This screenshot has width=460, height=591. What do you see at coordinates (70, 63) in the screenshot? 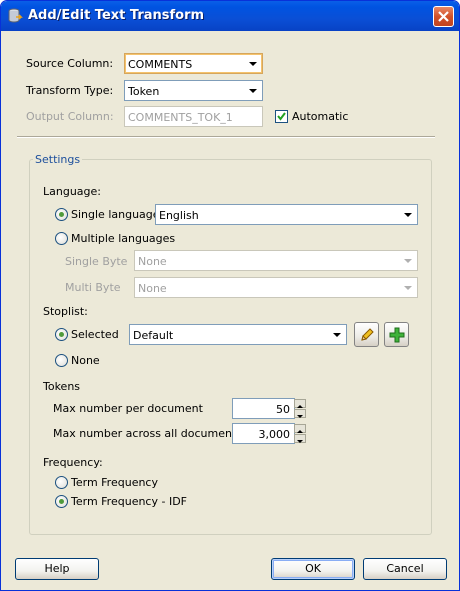
I see `source-column-label: Source Column:` at bounding box center [70, 63].